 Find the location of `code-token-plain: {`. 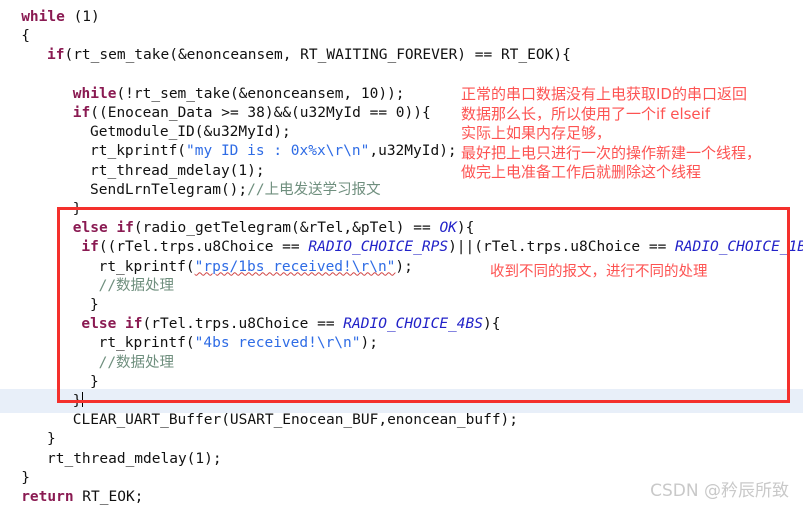

code-token-plain: { is located at coordinates (25, 36).